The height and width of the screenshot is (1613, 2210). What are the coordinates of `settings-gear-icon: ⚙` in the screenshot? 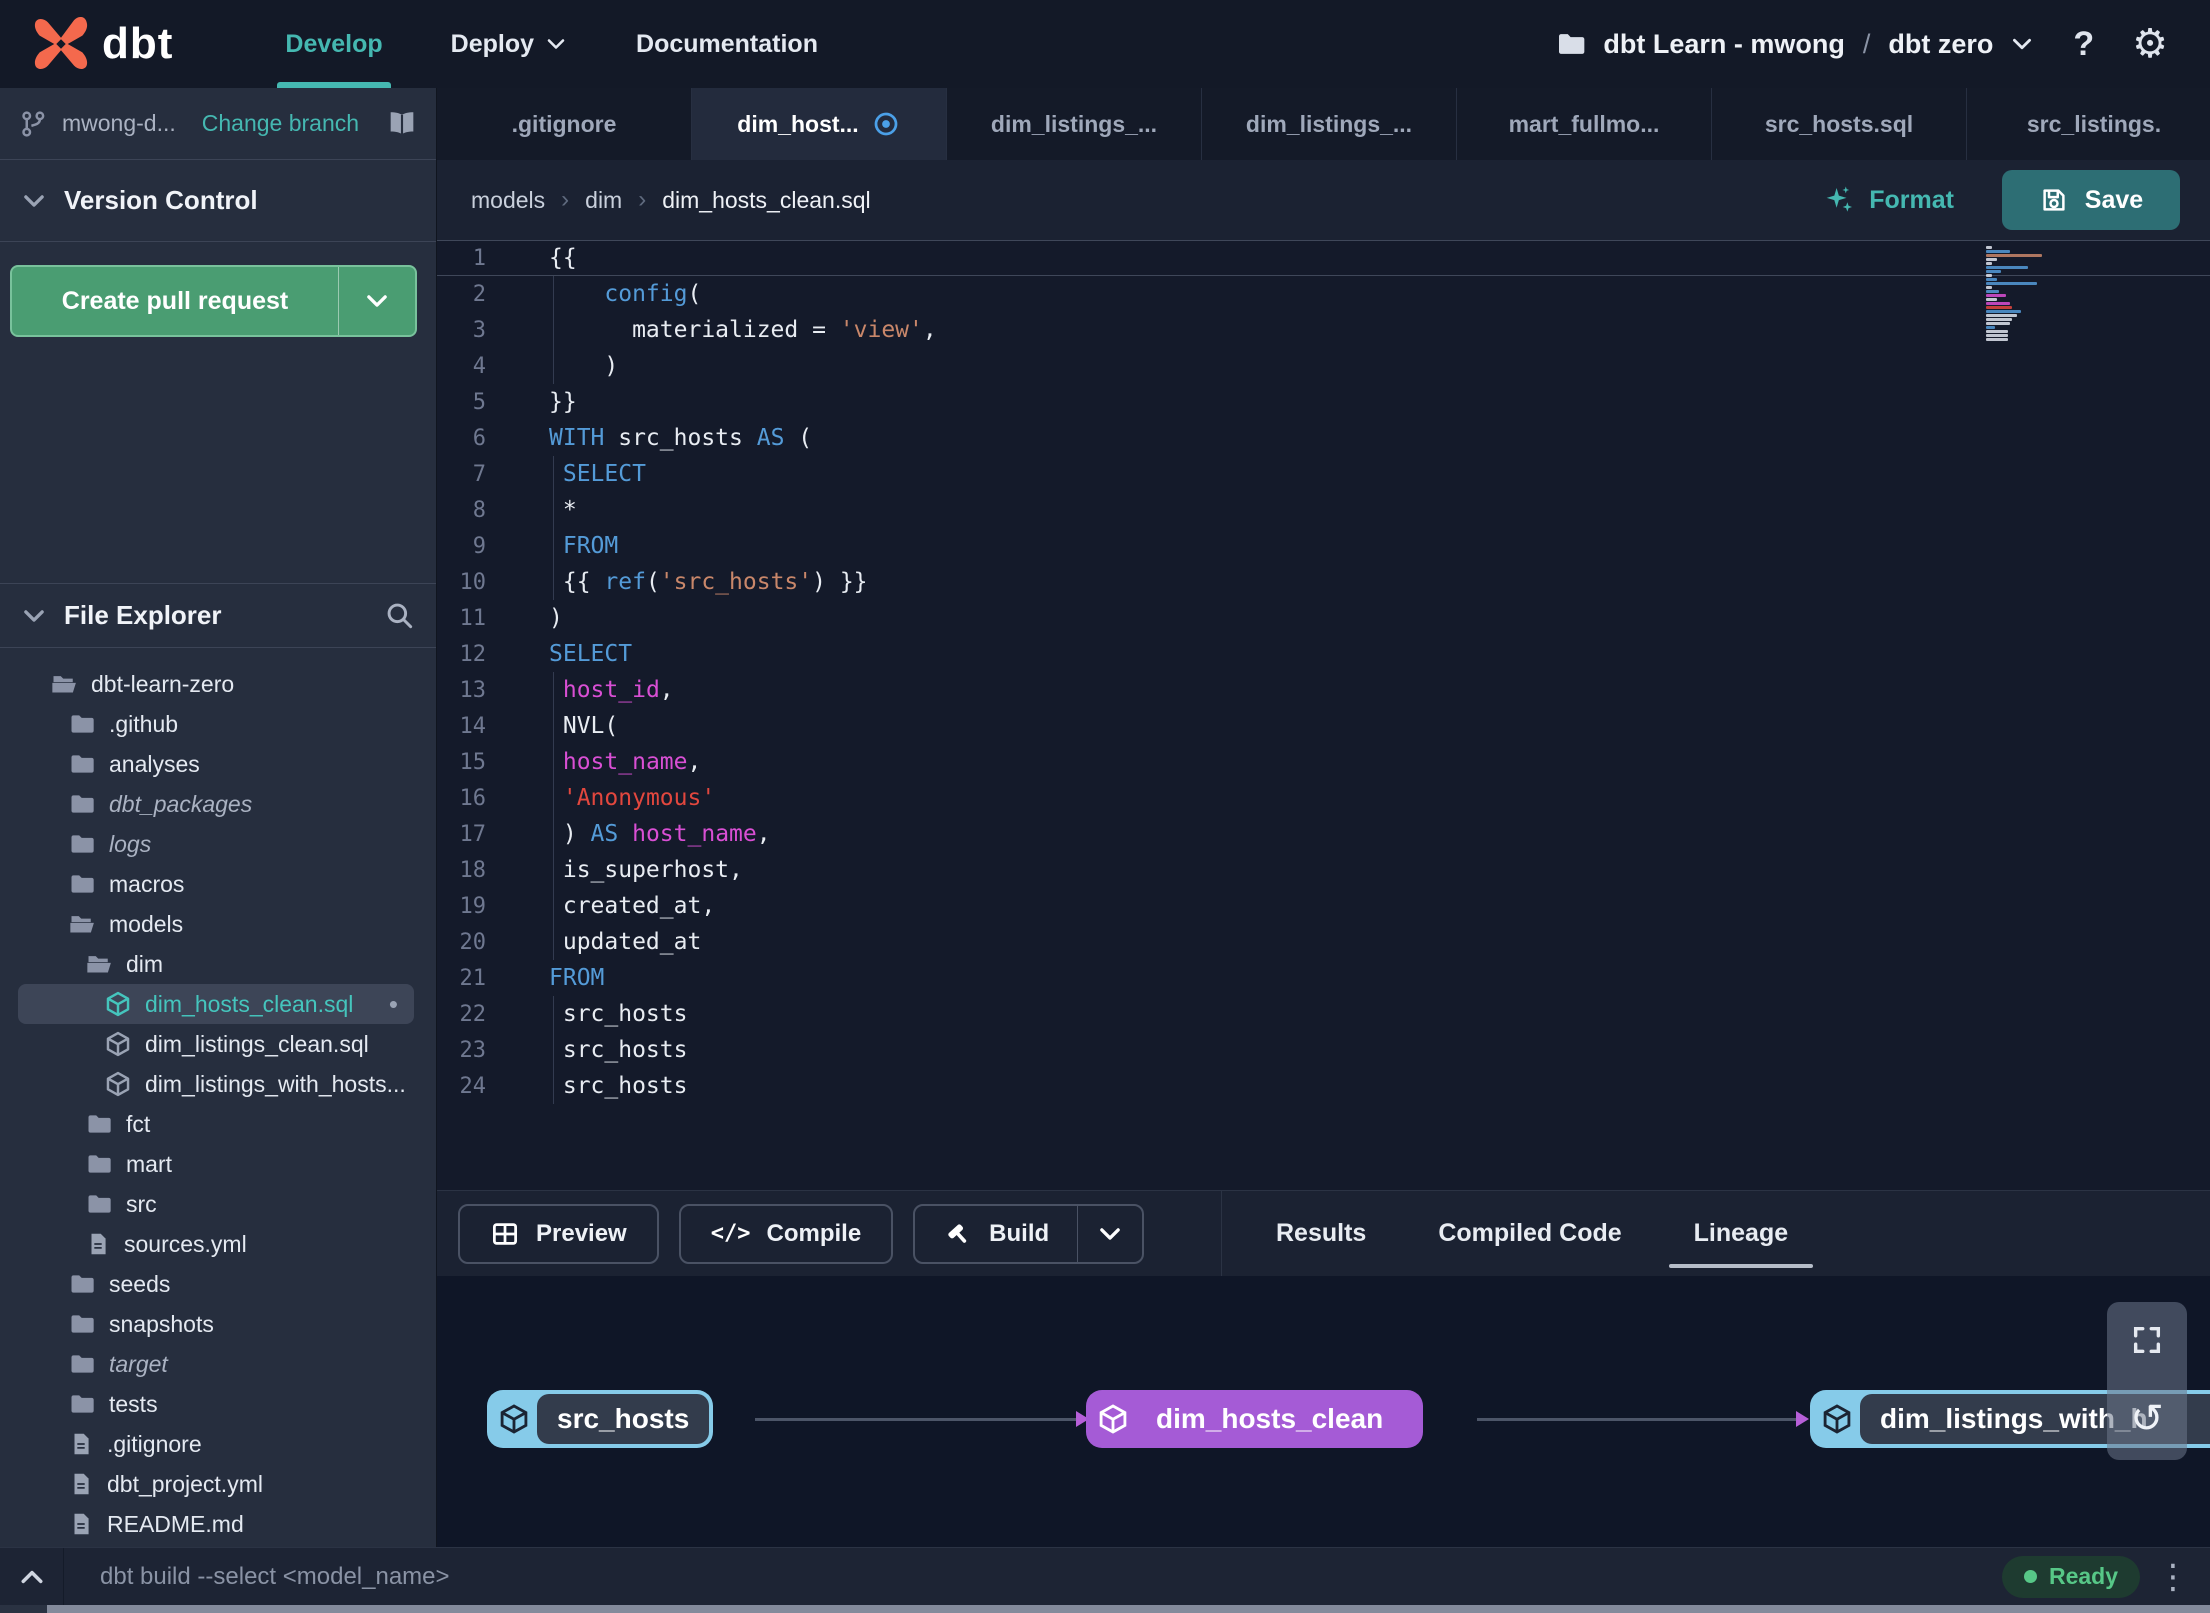 It's located at (2150, 44).